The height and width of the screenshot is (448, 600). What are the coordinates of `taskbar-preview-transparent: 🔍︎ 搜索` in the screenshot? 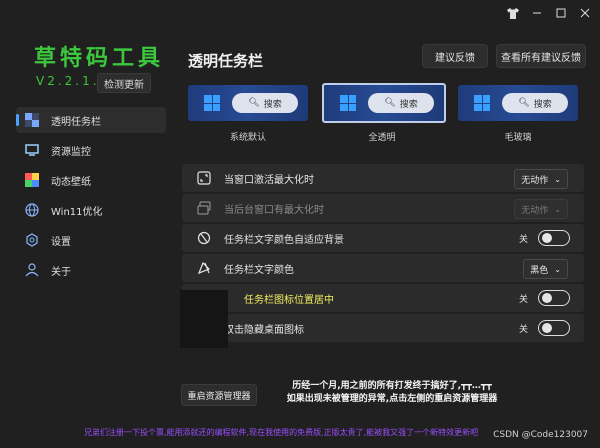 It's located at (384, 103).